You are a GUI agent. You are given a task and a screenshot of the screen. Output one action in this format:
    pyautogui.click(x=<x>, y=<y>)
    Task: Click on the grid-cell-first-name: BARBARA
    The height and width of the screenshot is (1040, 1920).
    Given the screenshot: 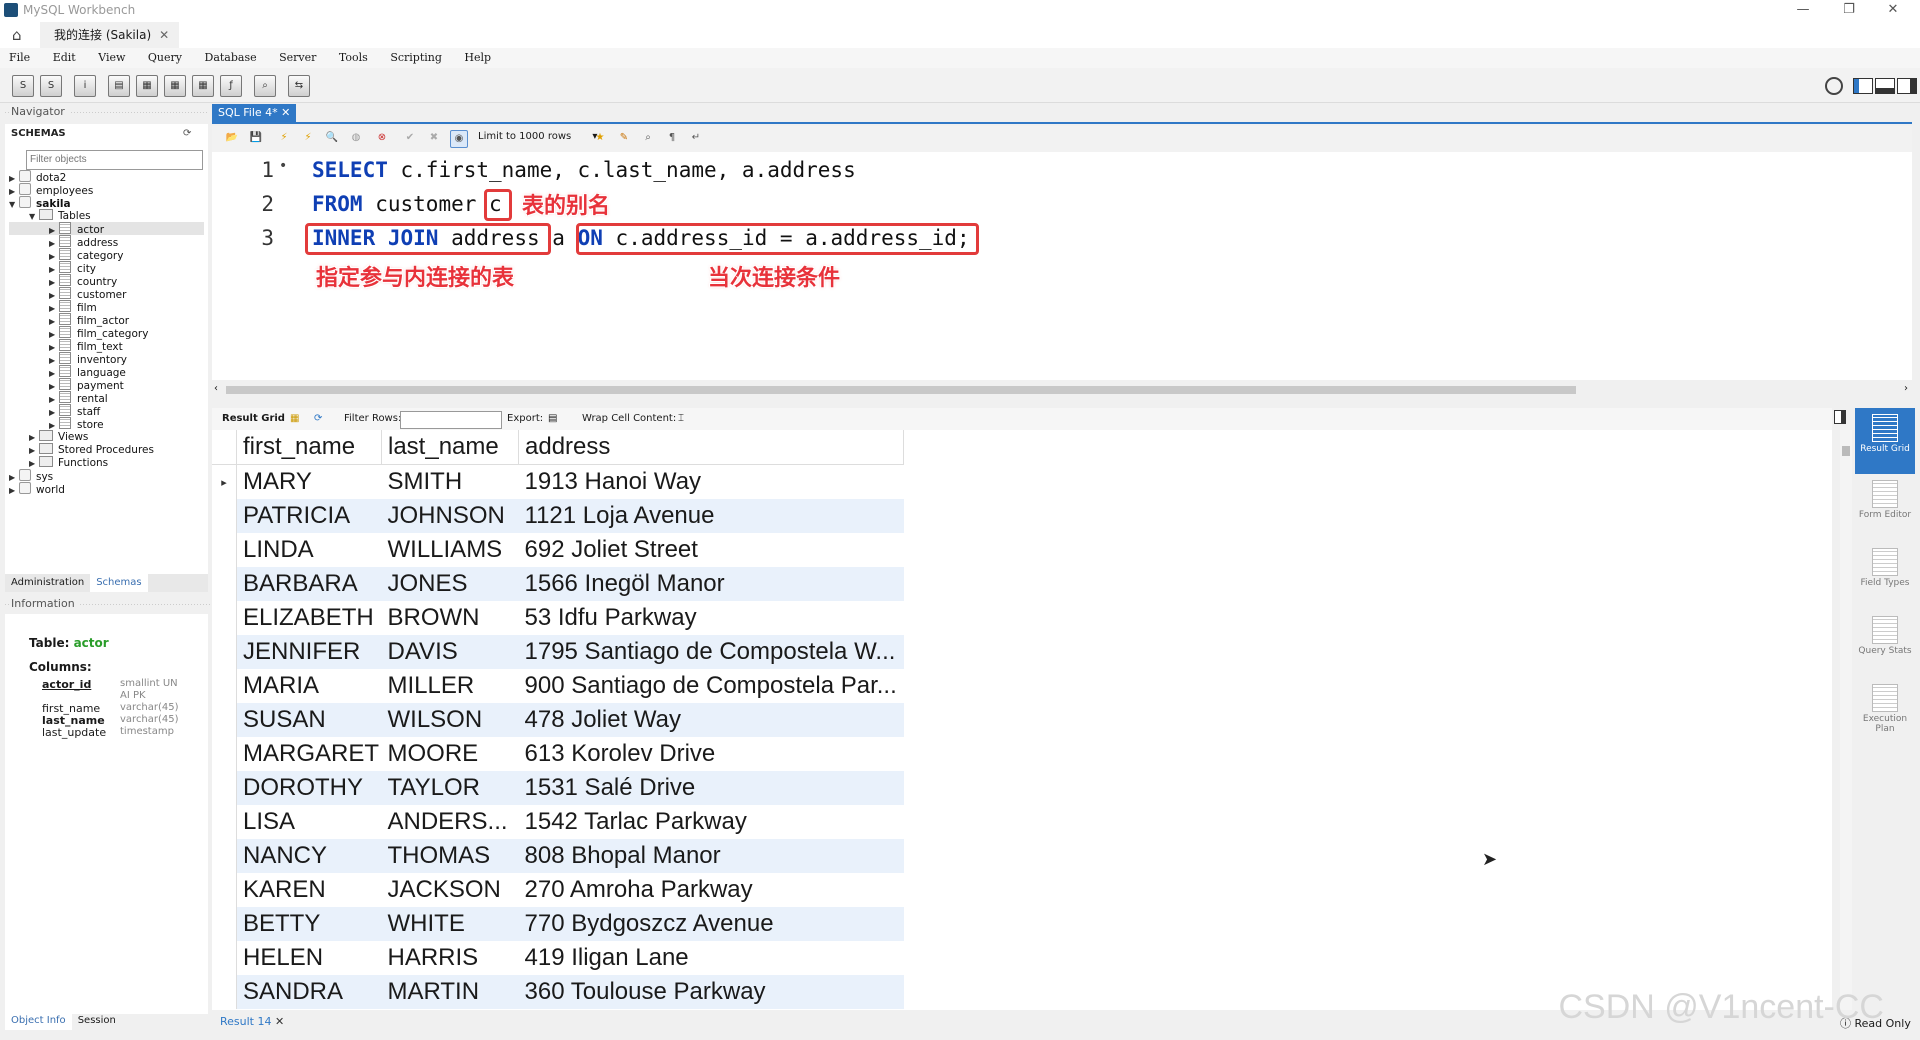 What is the action you would take?
    pyautogui.click(x=309, y=584)
    